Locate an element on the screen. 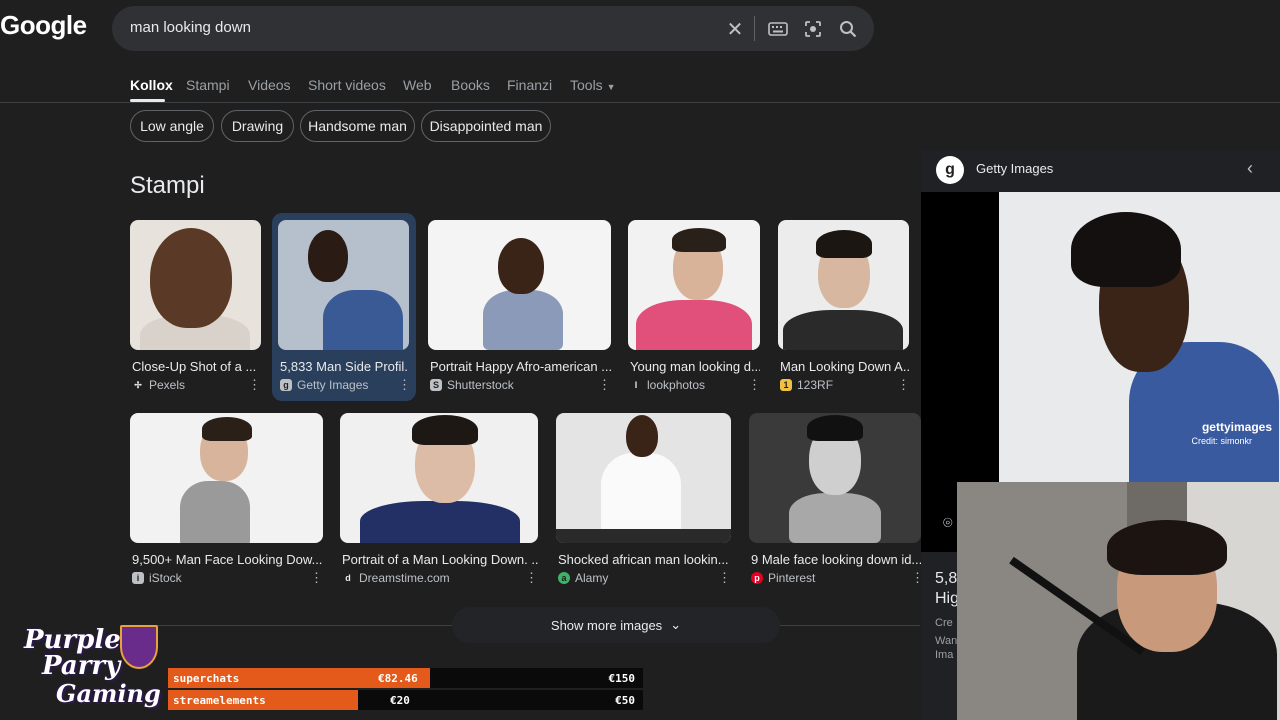 The image size is (1280, 720). image-source: i iStock is located at coordinates (157, 578).